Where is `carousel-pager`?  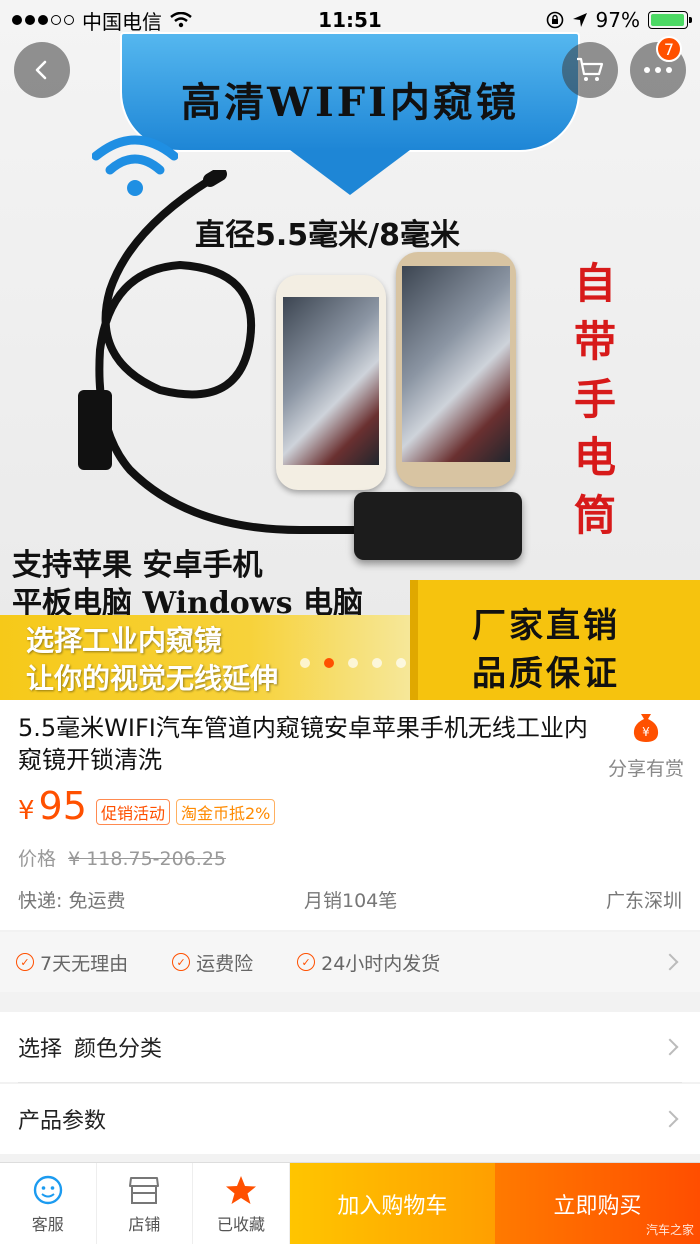 carousel-pager is located at coordinates (353, 663).